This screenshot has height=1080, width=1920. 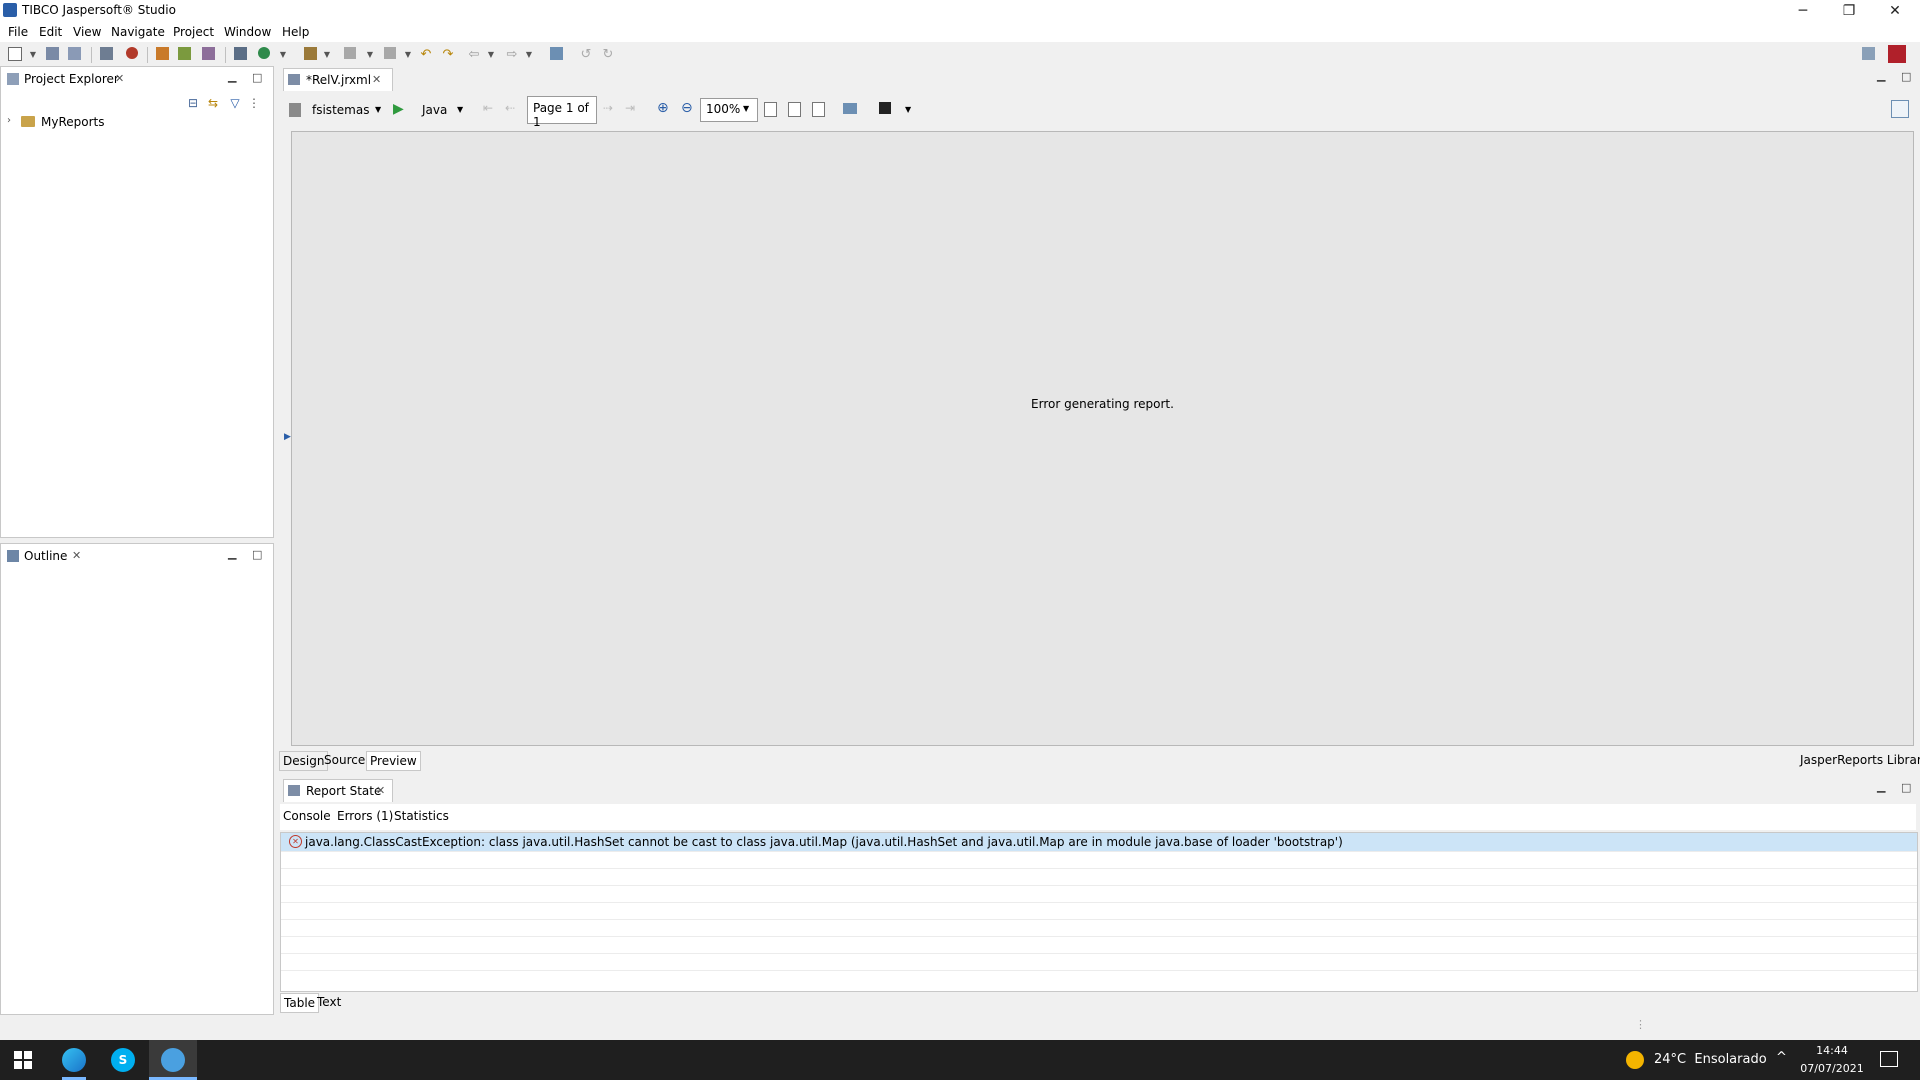 I want to click on last-page-icon: ⇥, so click(x=630, y=108).